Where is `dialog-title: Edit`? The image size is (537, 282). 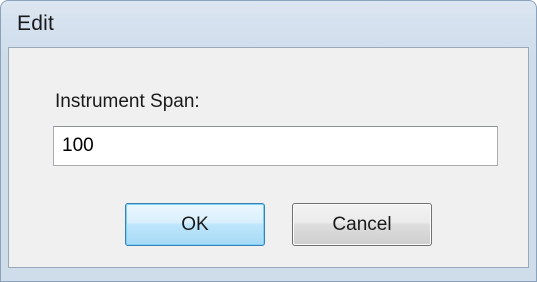
dialog-title: Edit is located at coordinates (35, 23).